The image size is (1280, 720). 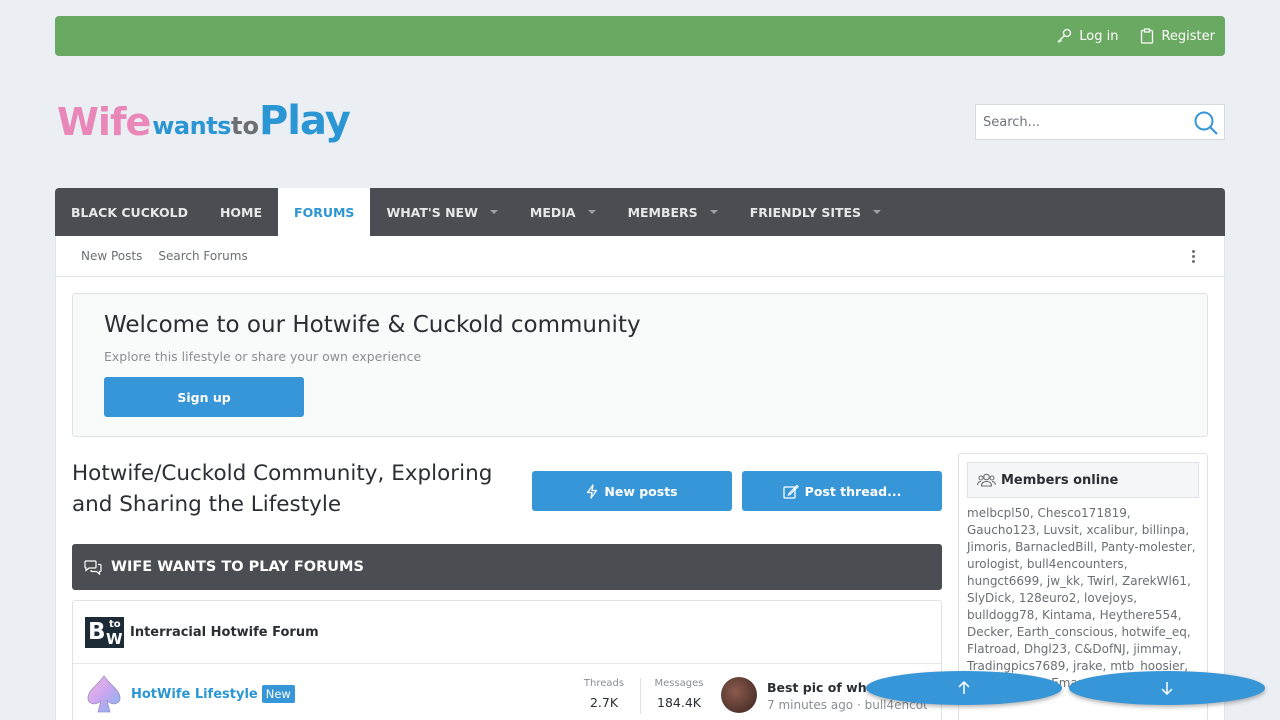 I want to click on member-link: Kintama, so click(x=1067, y=615).